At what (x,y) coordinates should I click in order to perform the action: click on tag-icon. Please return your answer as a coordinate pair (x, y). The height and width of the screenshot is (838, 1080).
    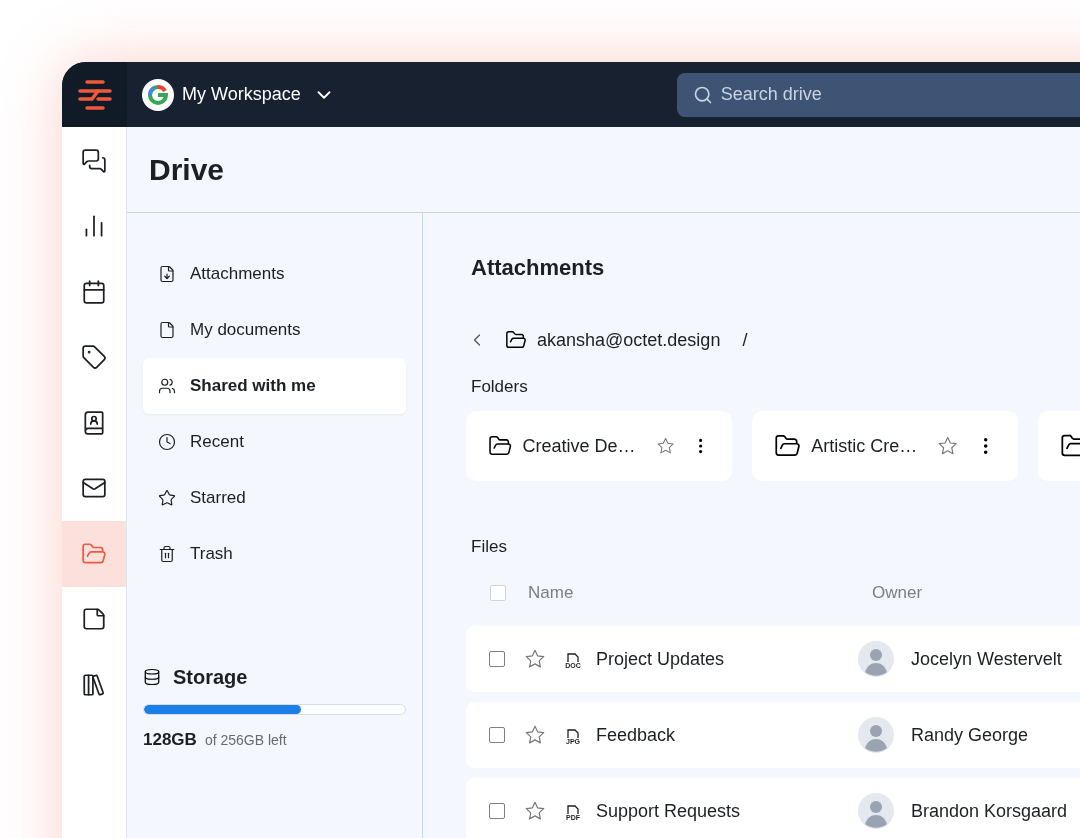
    Looking at the image, I should click on (94, 357).